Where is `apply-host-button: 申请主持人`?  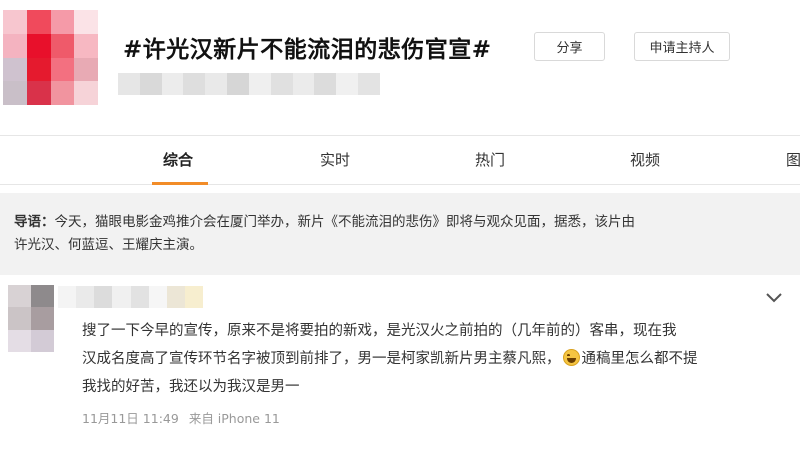
apply-host-button: 申请主持人 is located at coordinates (682, 46).